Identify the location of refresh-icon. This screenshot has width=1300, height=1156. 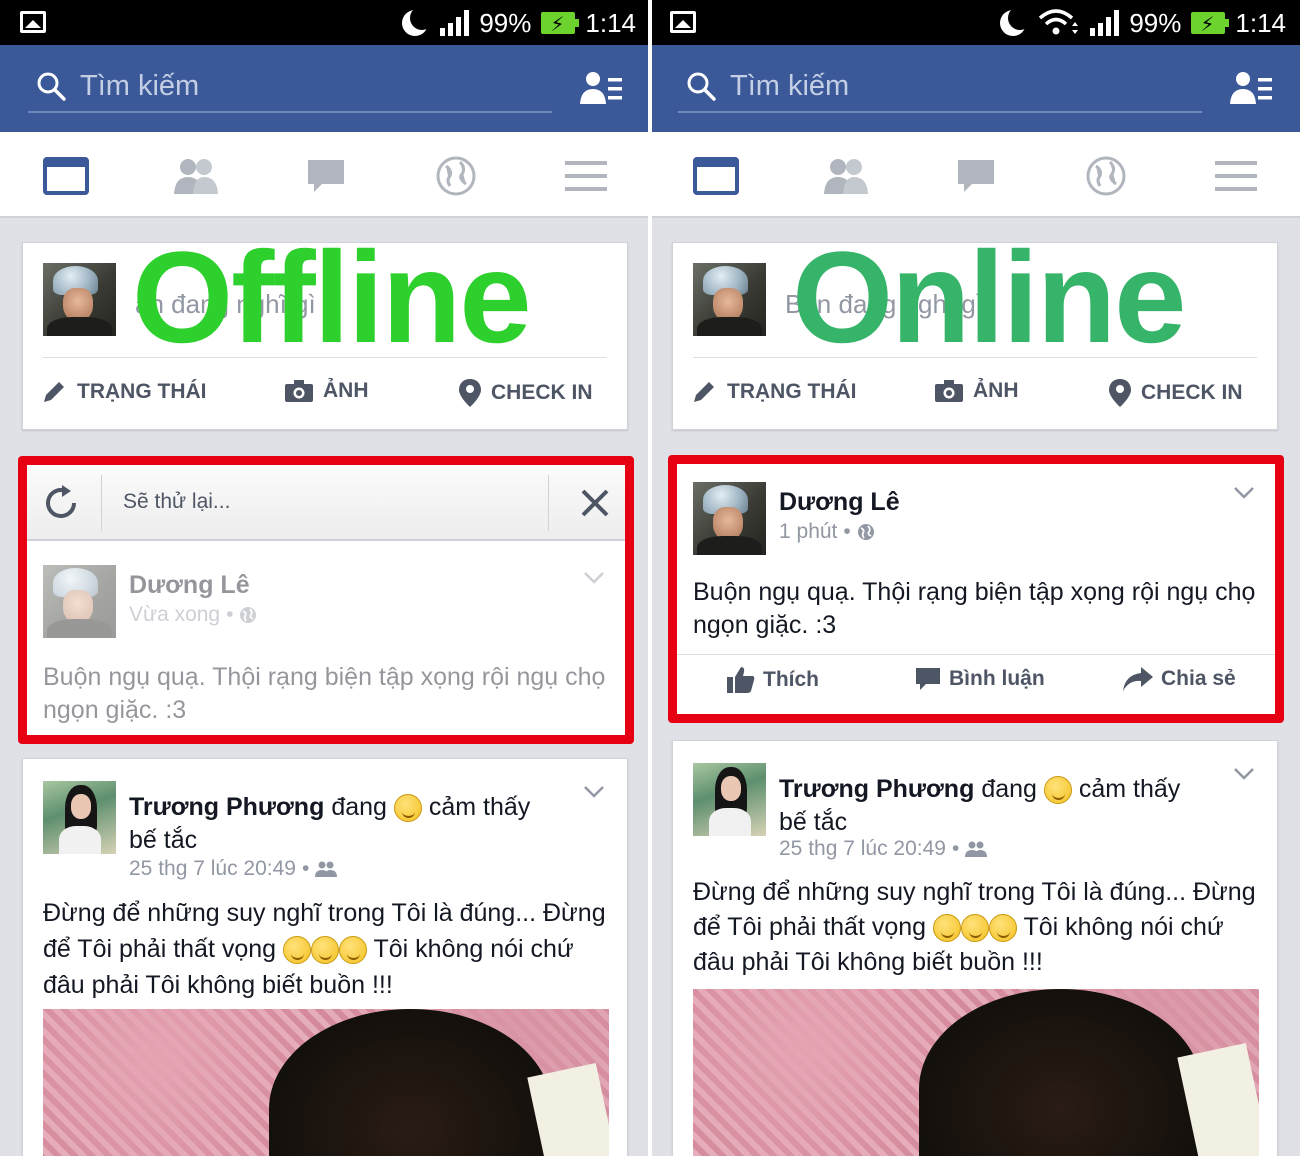
(61, 503).